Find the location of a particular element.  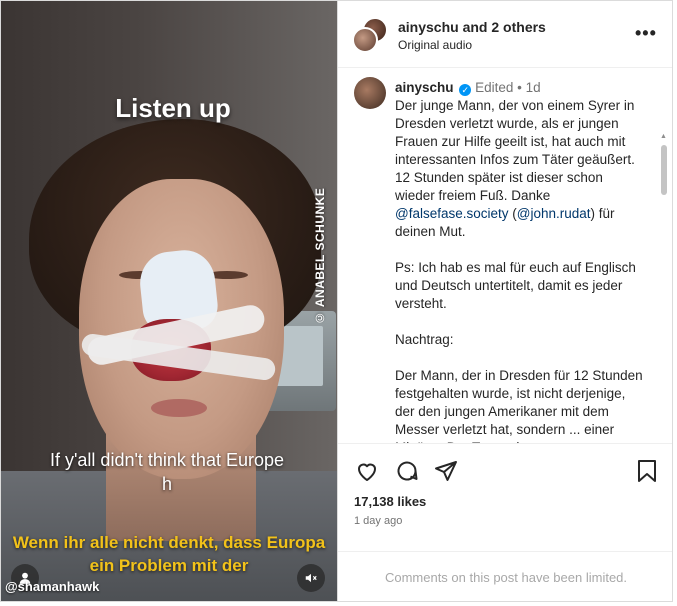

like-button is located at coordinates (367, 471).